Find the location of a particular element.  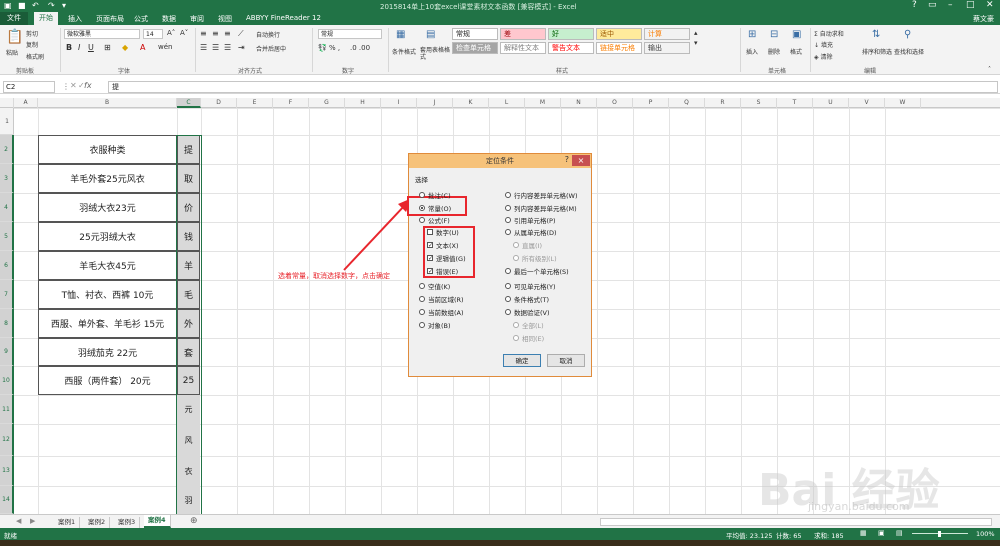

sort-filter-button: 排序和筛选 is located at coordinates (877, 51).